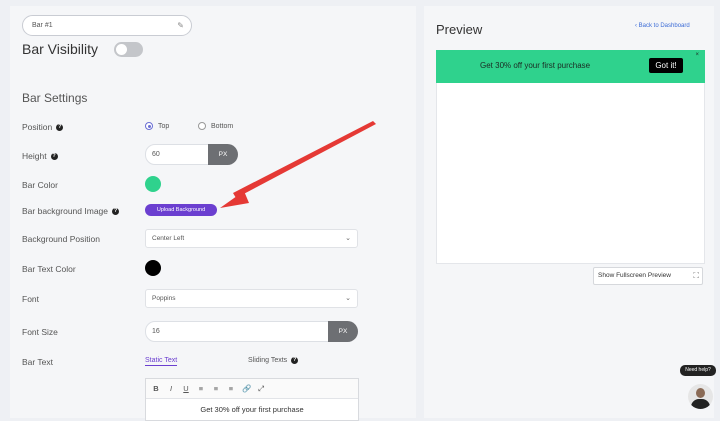 This screenshot has height=421, width=720. What do you see at coordinates (648, 276) in the screenshot?
I see `show-fullscreen-preview-button: Show Fullscreen Preview ⛶` at bounding box center [648, 276].